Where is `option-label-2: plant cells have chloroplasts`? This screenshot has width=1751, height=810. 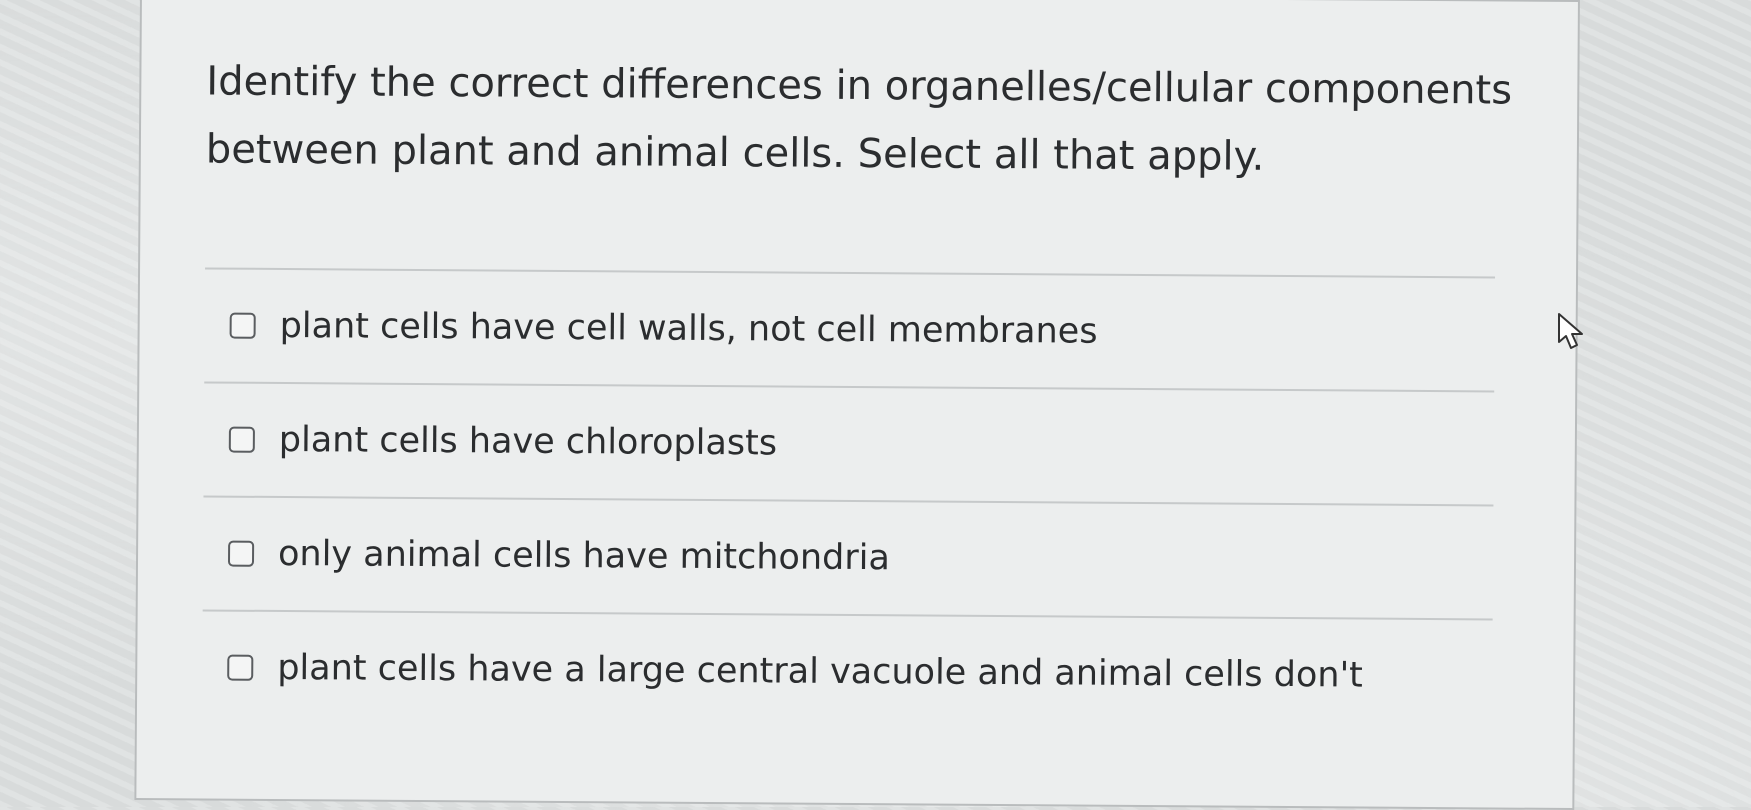
option-label-2: plant cells have chloroplasts is located at coordinates (528, 441).